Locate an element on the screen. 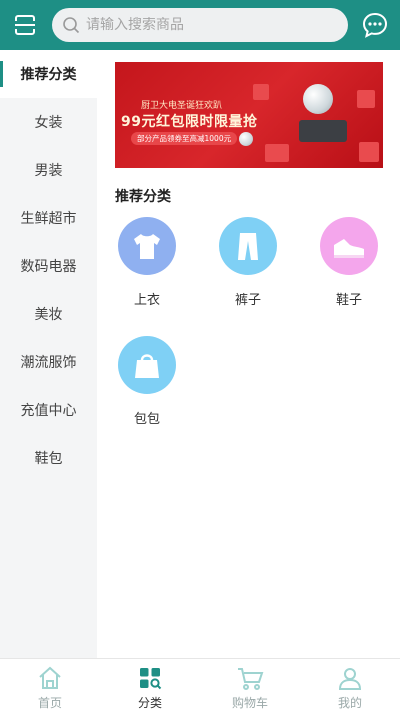 The width and height of the screenshot is (400, 714). message-icon is located at coordinates (375, 25).